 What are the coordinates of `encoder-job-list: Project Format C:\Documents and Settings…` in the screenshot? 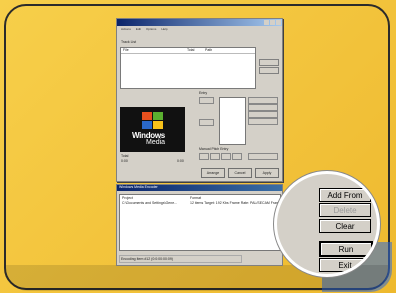 It's located at (201, 222).